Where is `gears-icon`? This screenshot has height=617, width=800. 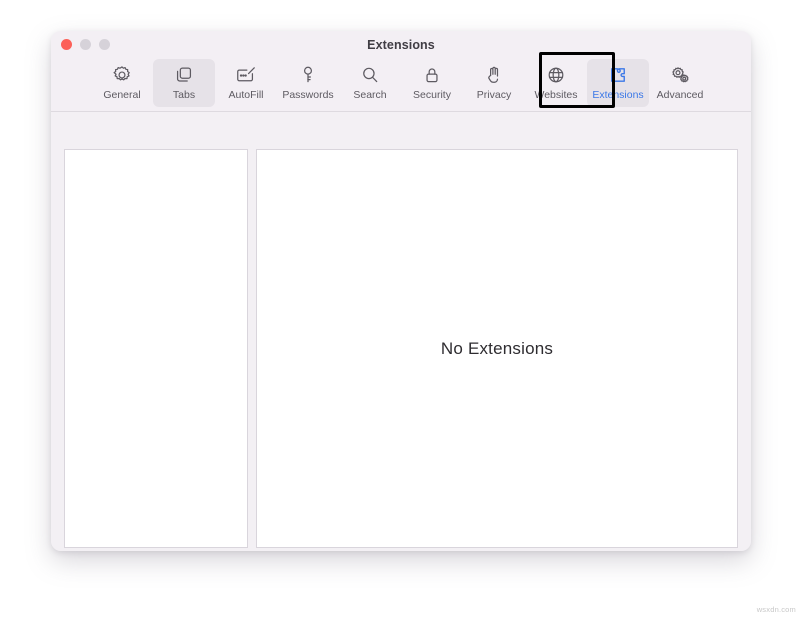 gears-icon is located at coordinates (680, 75).